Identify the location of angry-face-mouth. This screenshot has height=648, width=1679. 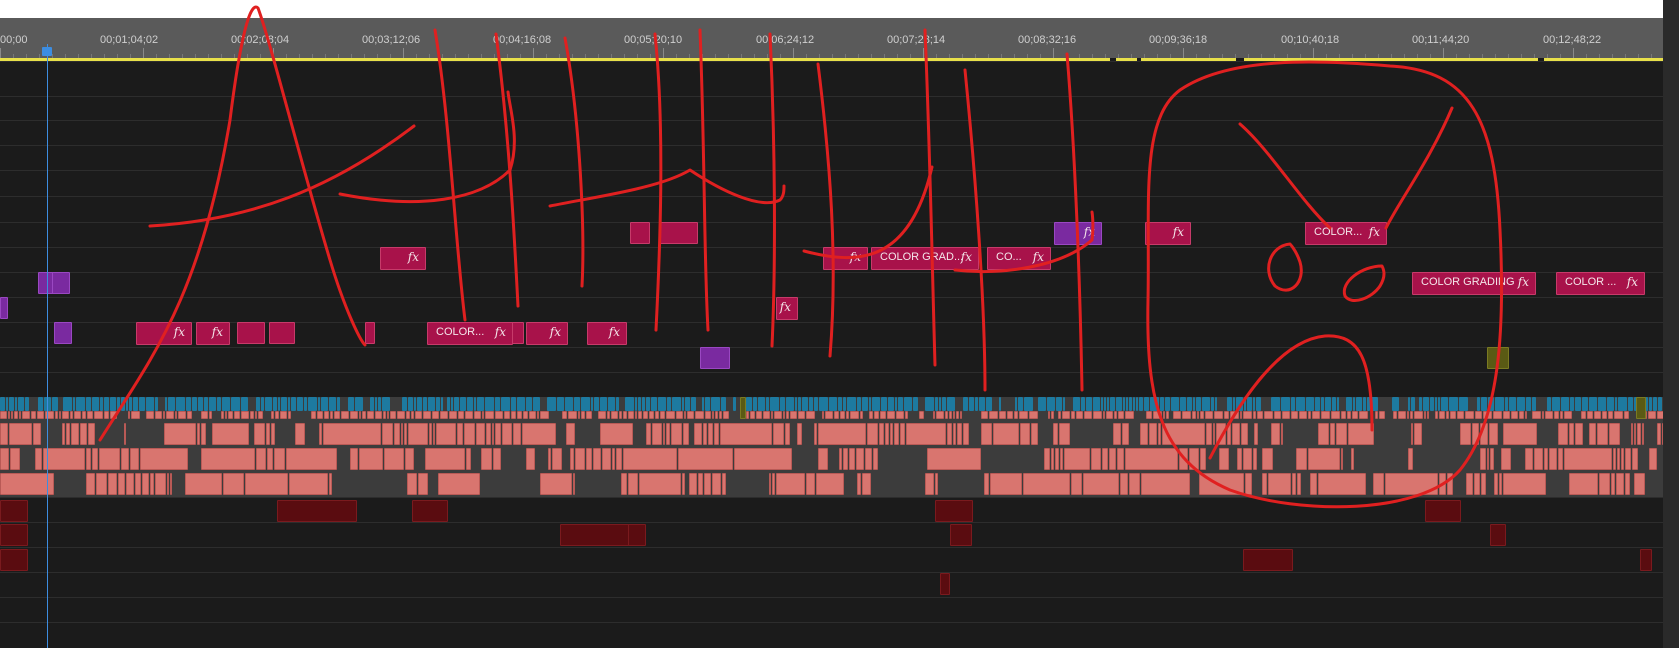
(1291, 397).